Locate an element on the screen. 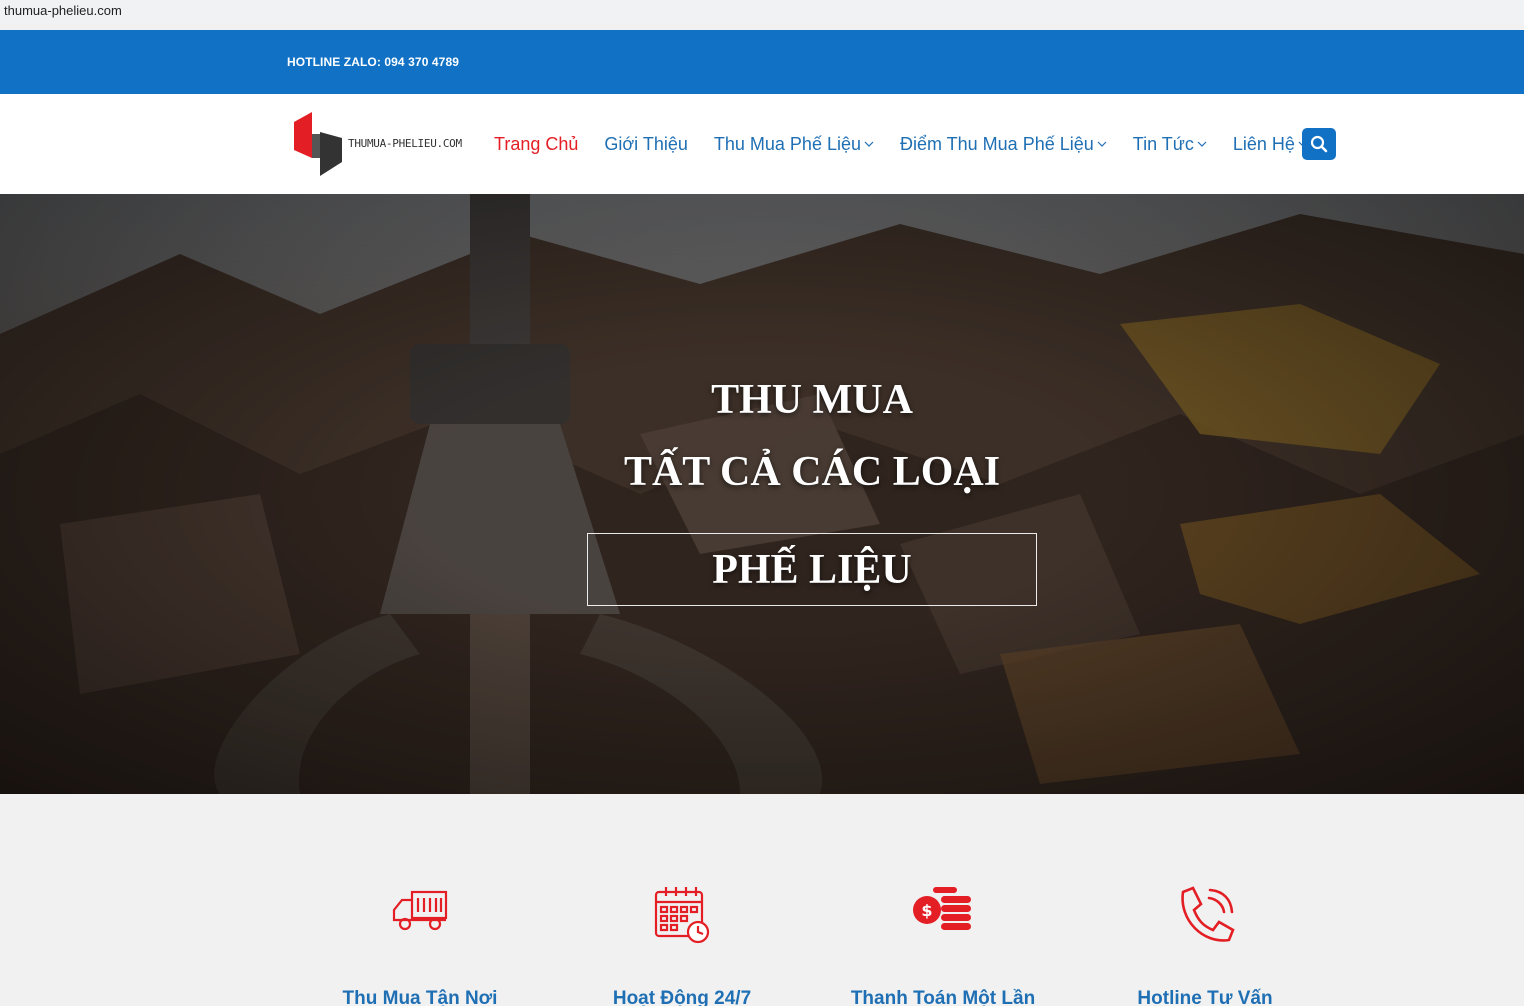 The width and height of the screenshot is (1524, 1006). nav-item-gioi-thieu: Giới Thiệu is located at coordinates (646, 144).